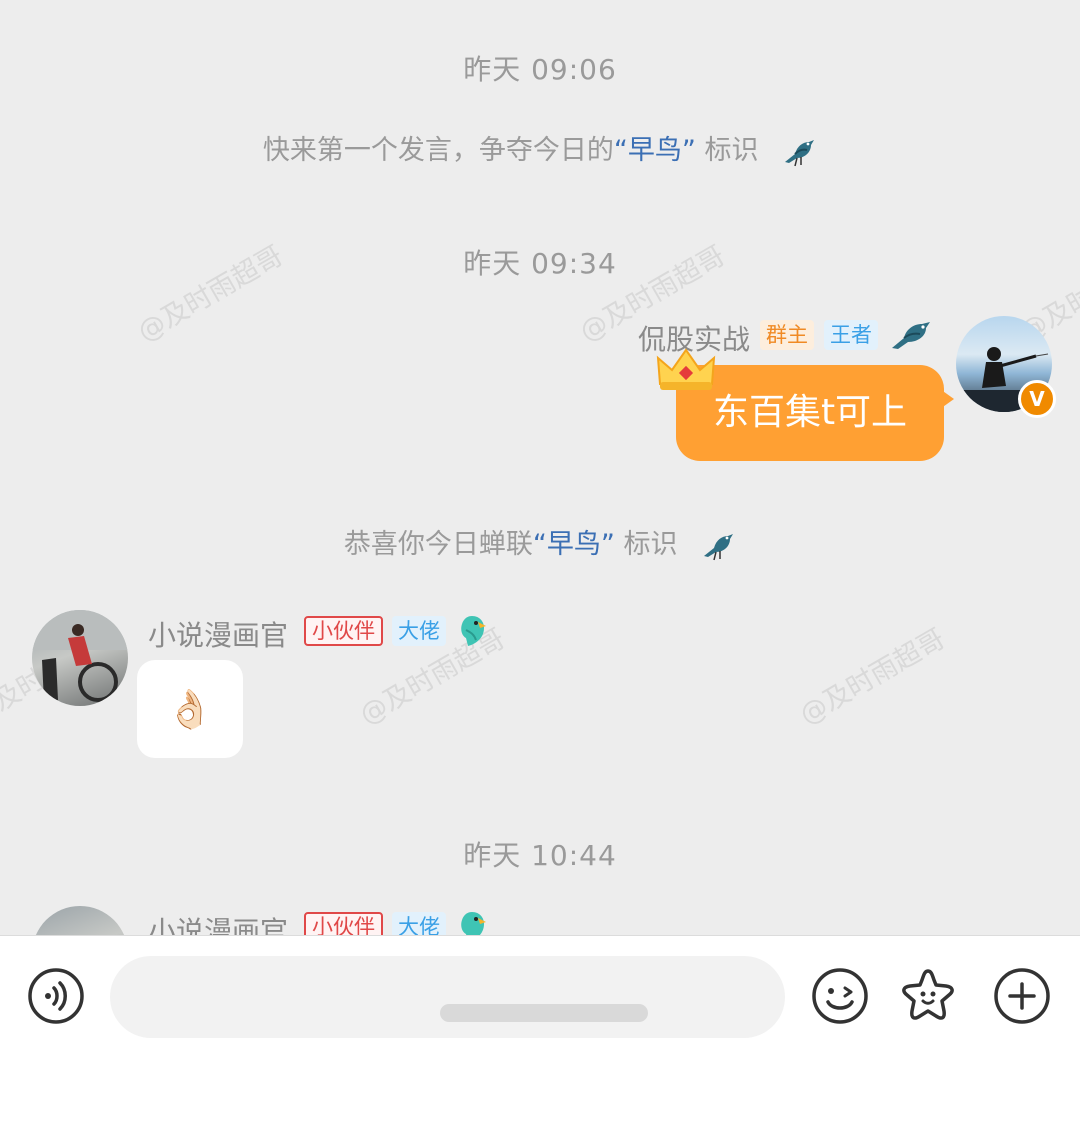  What do you see at coordinates (928, 996) in the screenshot?
I see `star-sticker-icon` at bounding box center [928, 996].